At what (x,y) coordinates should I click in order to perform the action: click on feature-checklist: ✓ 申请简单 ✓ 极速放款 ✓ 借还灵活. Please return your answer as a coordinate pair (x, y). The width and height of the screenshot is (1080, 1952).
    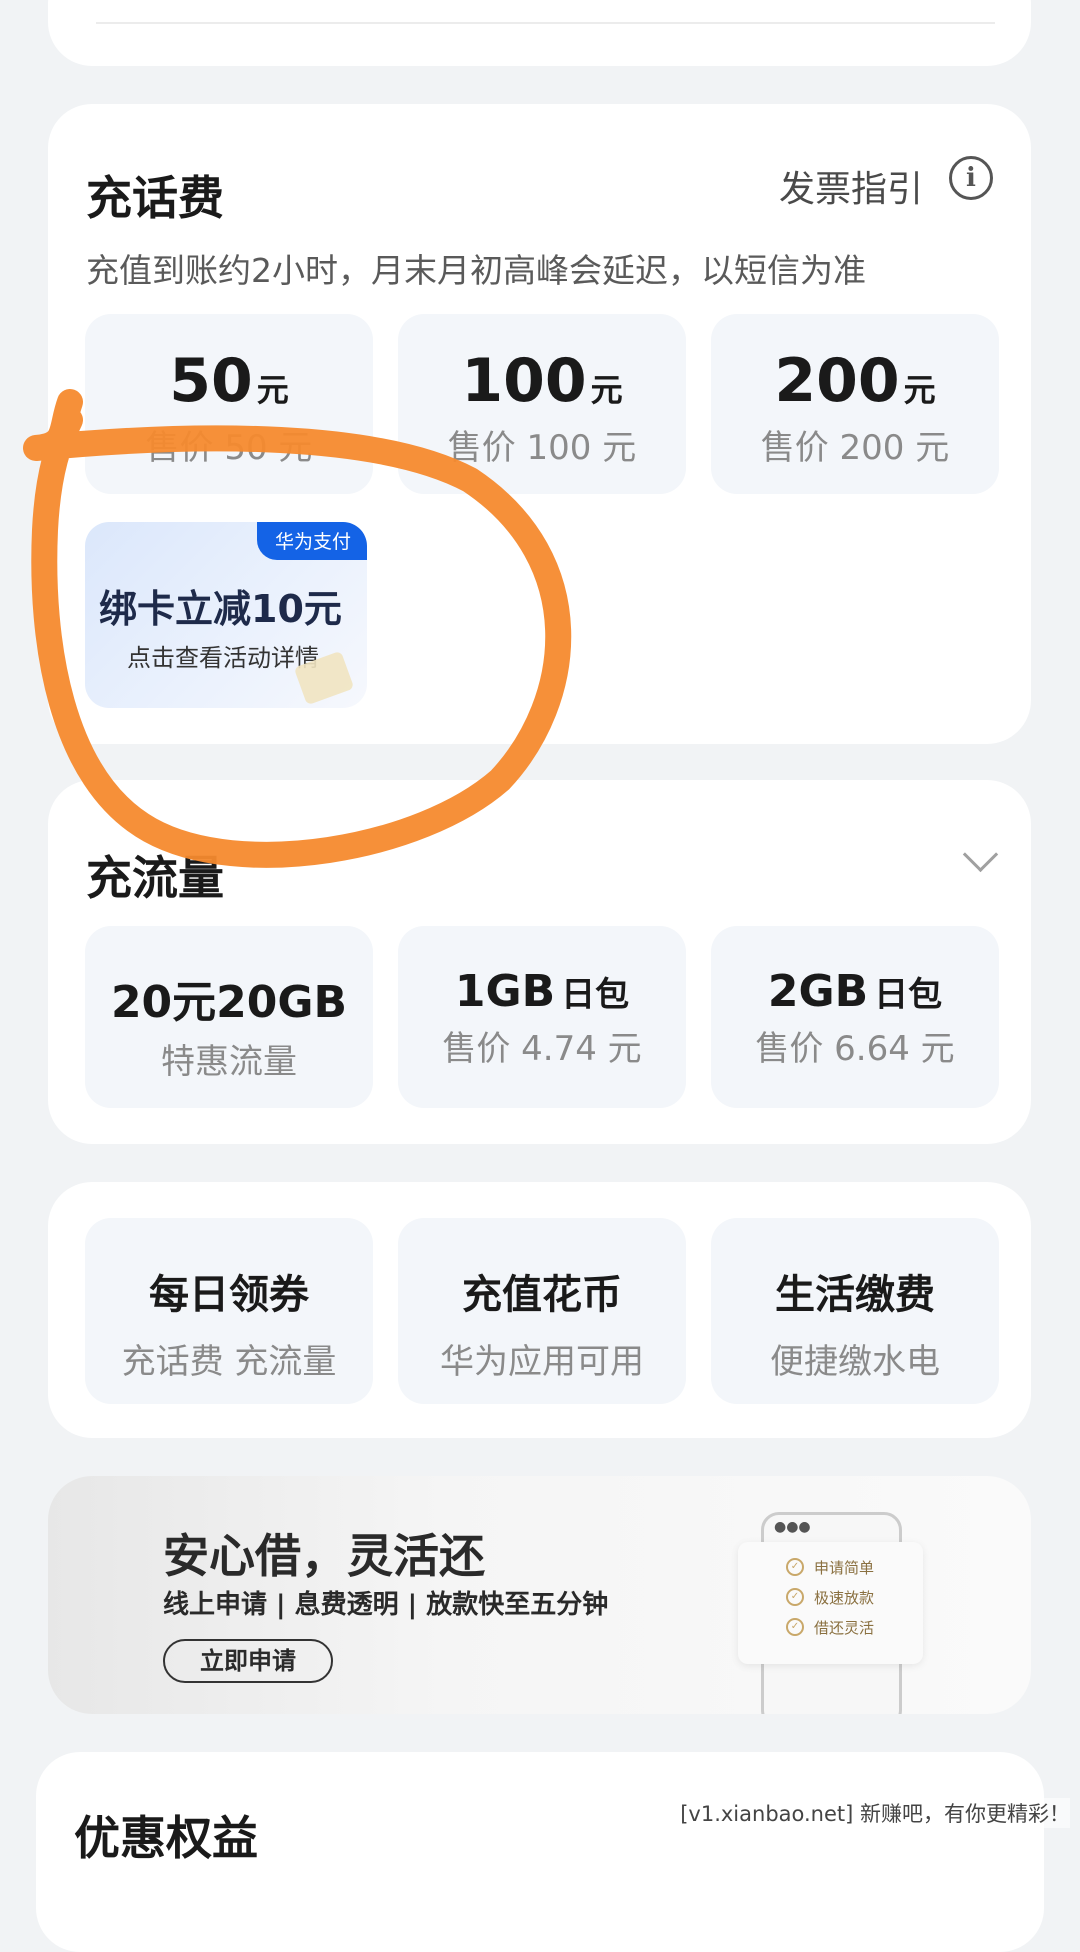
    Looking at the image, I should click on (830, 1603).